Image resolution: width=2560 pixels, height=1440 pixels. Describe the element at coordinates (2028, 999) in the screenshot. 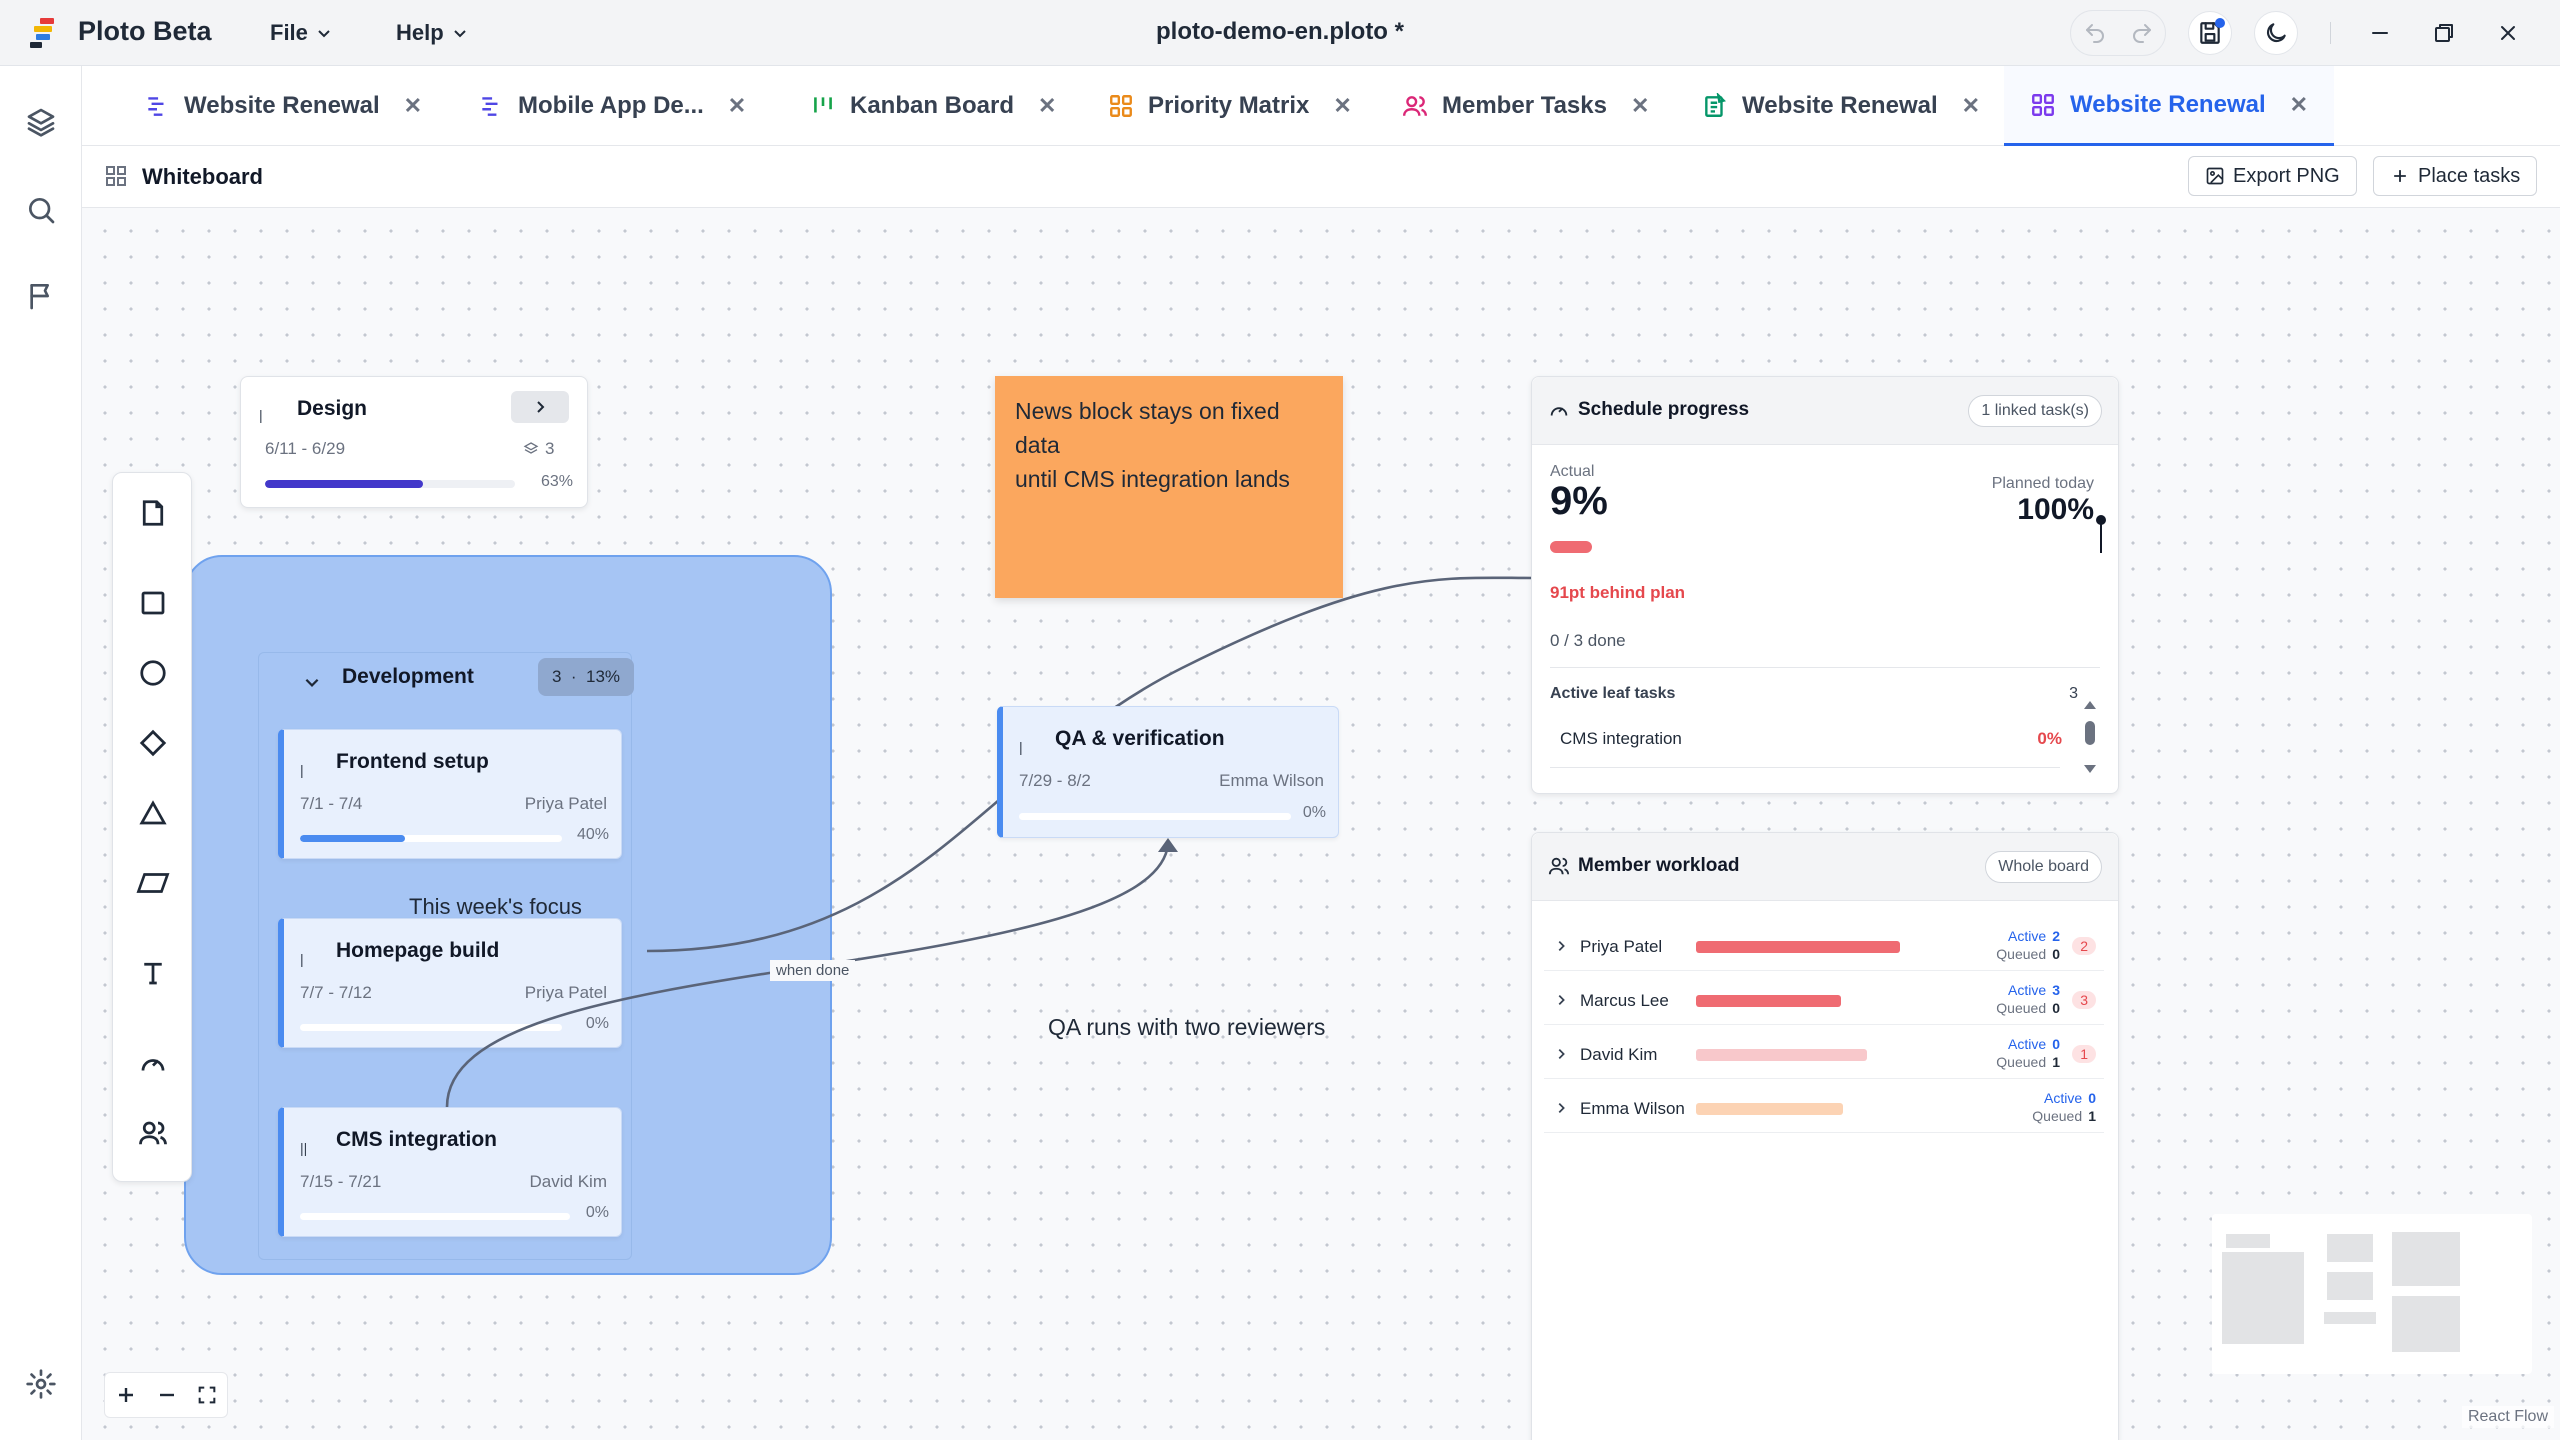

I see `member-counts: Active 3 Queued 0` at that location.